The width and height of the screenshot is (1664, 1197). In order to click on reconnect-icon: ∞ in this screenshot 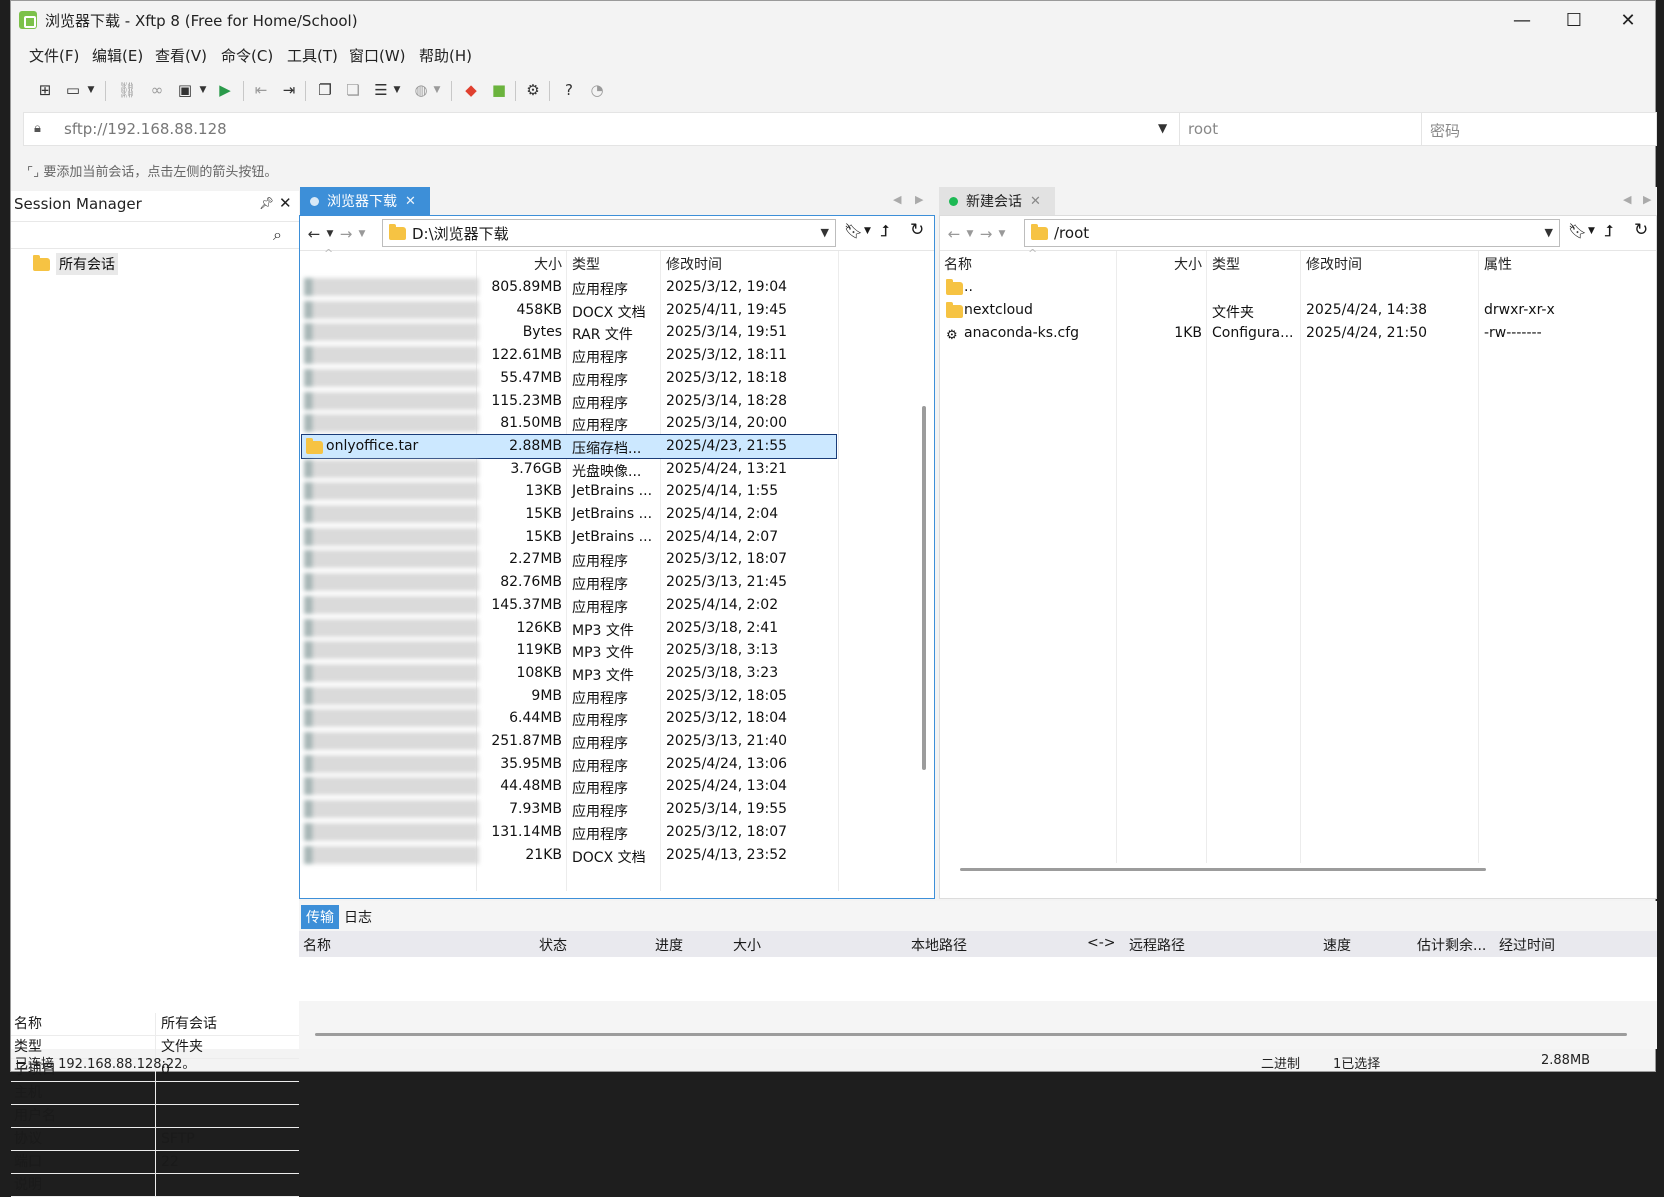, I will do `click(157, 90)`.